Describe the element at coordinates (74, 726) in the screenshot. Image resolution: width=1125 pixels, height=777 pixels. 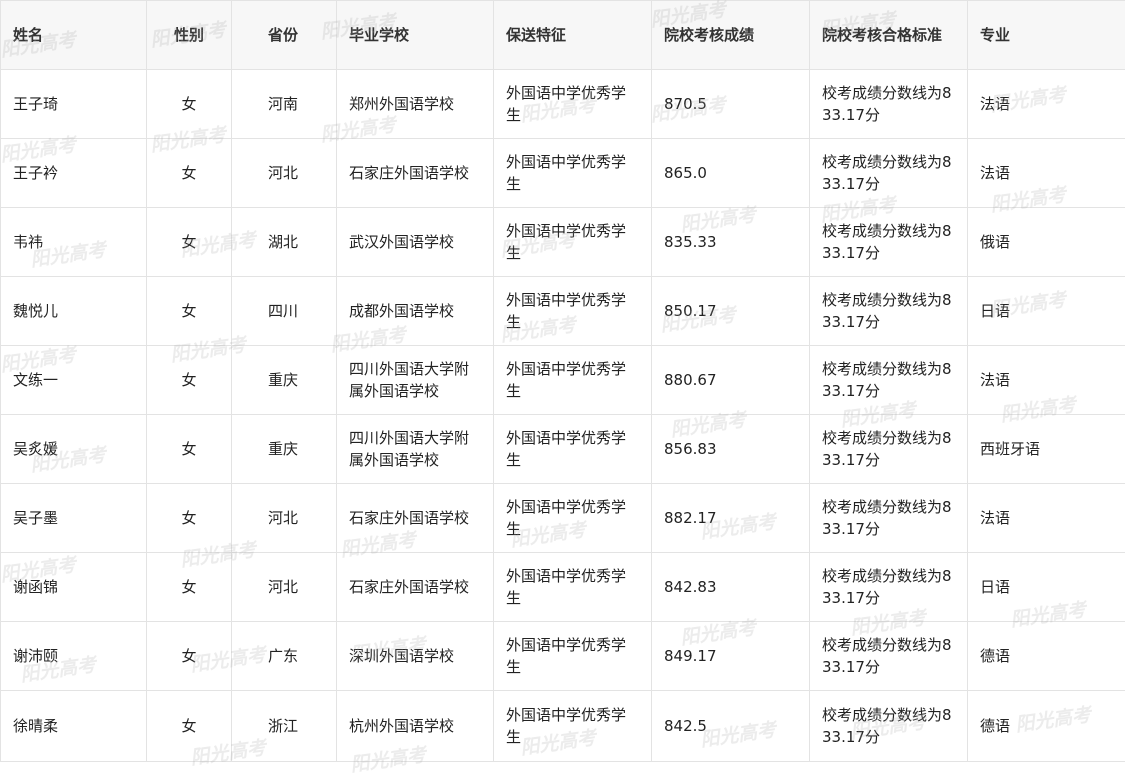
I see `cell-name: 徐晴柔` at that location.